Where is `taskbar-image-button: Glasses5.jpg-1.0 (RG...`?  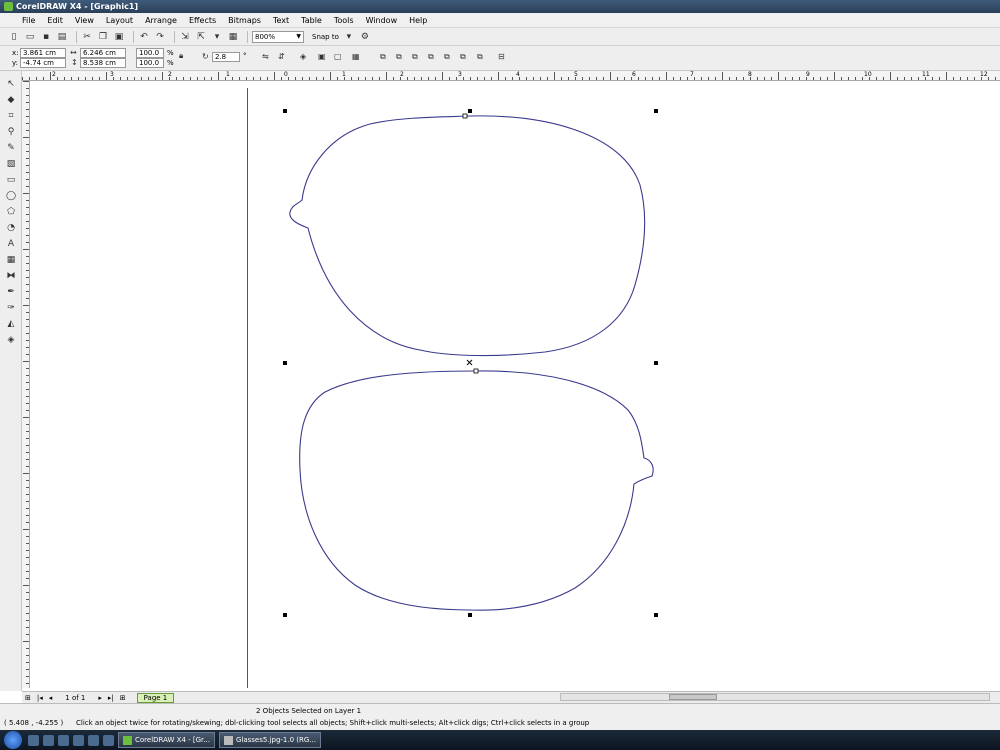
taskbar-image-button: Glasses5.jpg-1.0 (RG... is located at coordinates (269, 740).